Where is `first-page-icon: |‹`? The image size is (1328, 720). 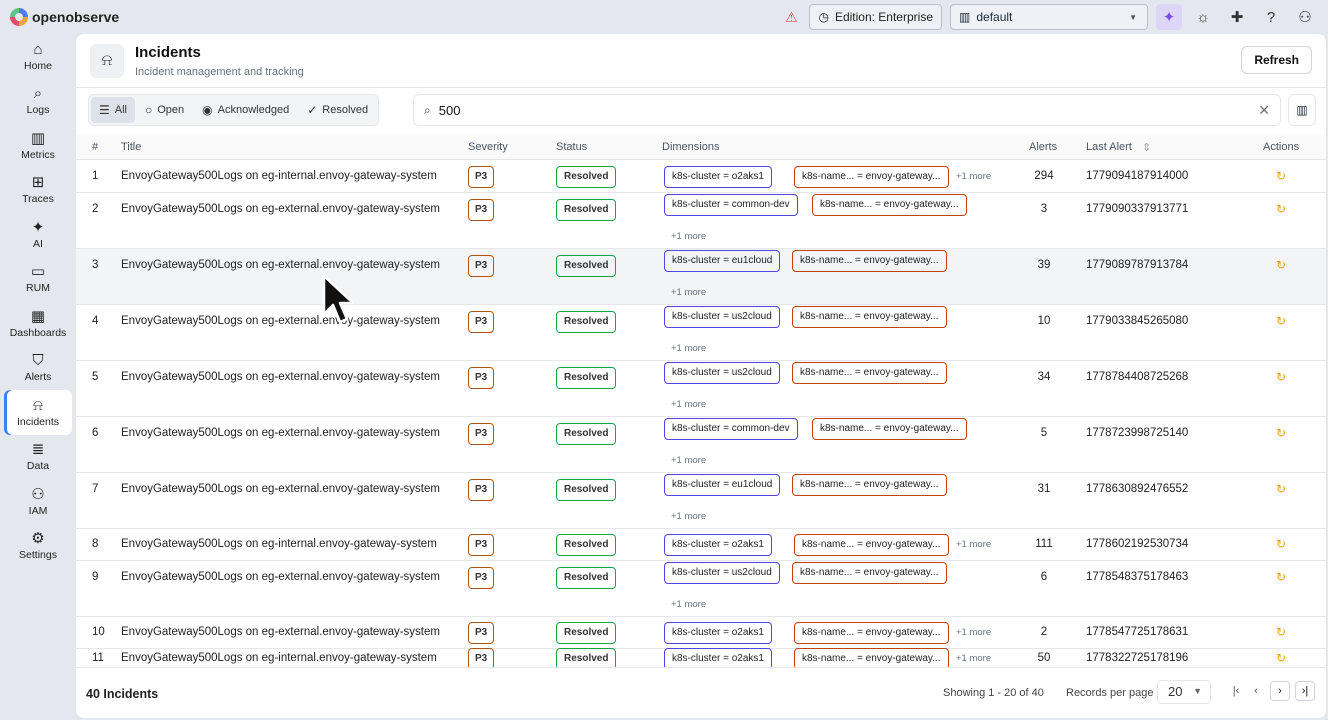
first-page-icon: |‹ is located at coordinates (1236, 691).